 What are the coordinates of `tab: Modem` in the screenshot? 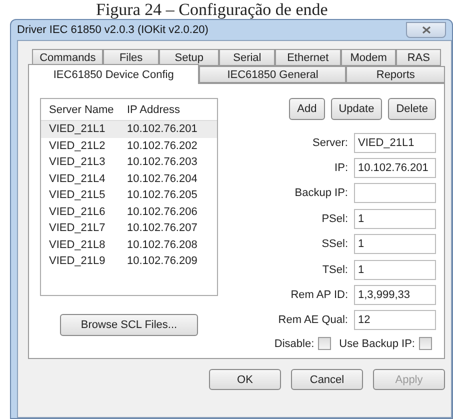 It's located at (368, 57).